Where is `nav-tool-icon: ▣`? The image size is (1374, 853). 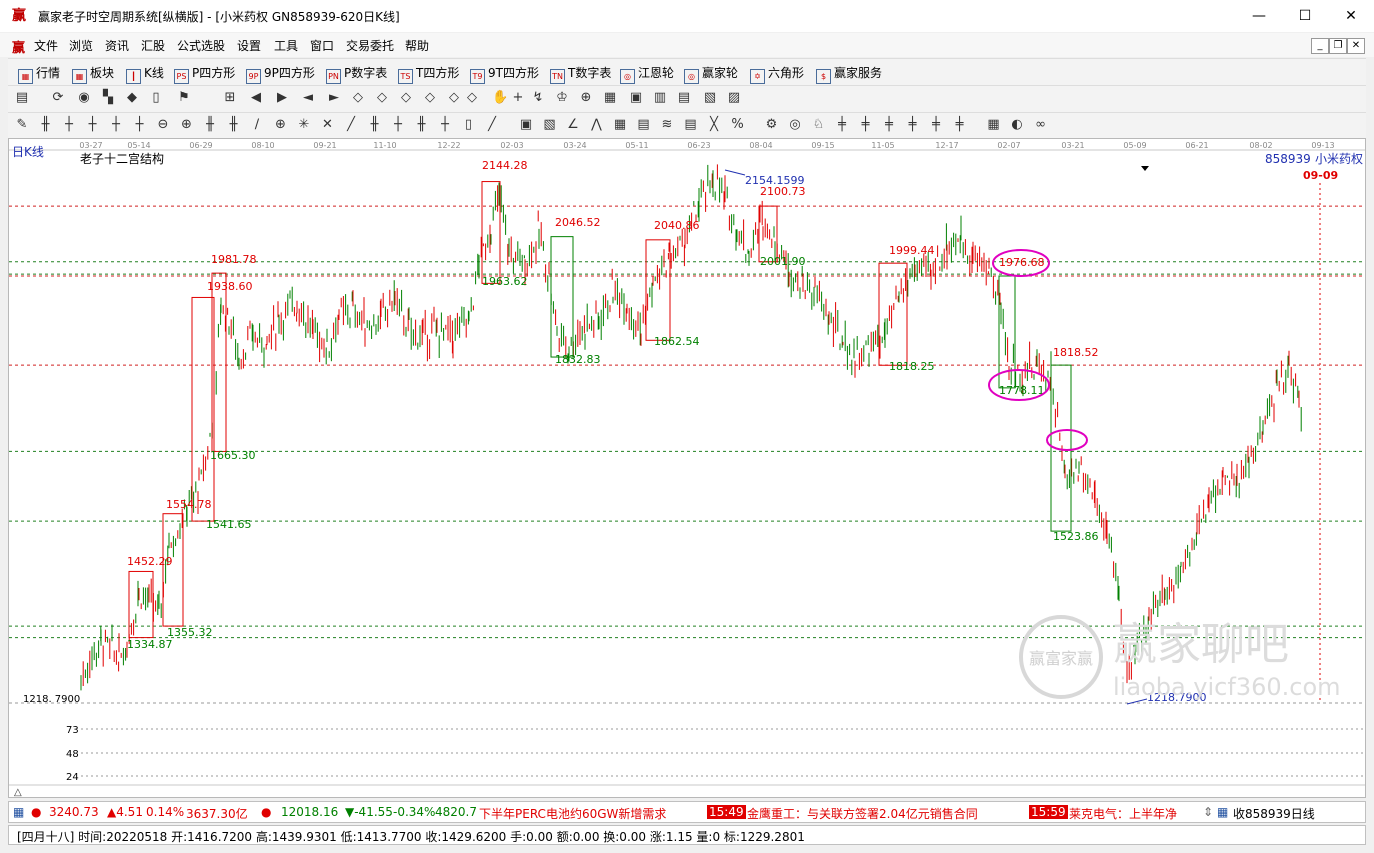
nav-tool-icon: ▣ is located at coordinates (636, 98).